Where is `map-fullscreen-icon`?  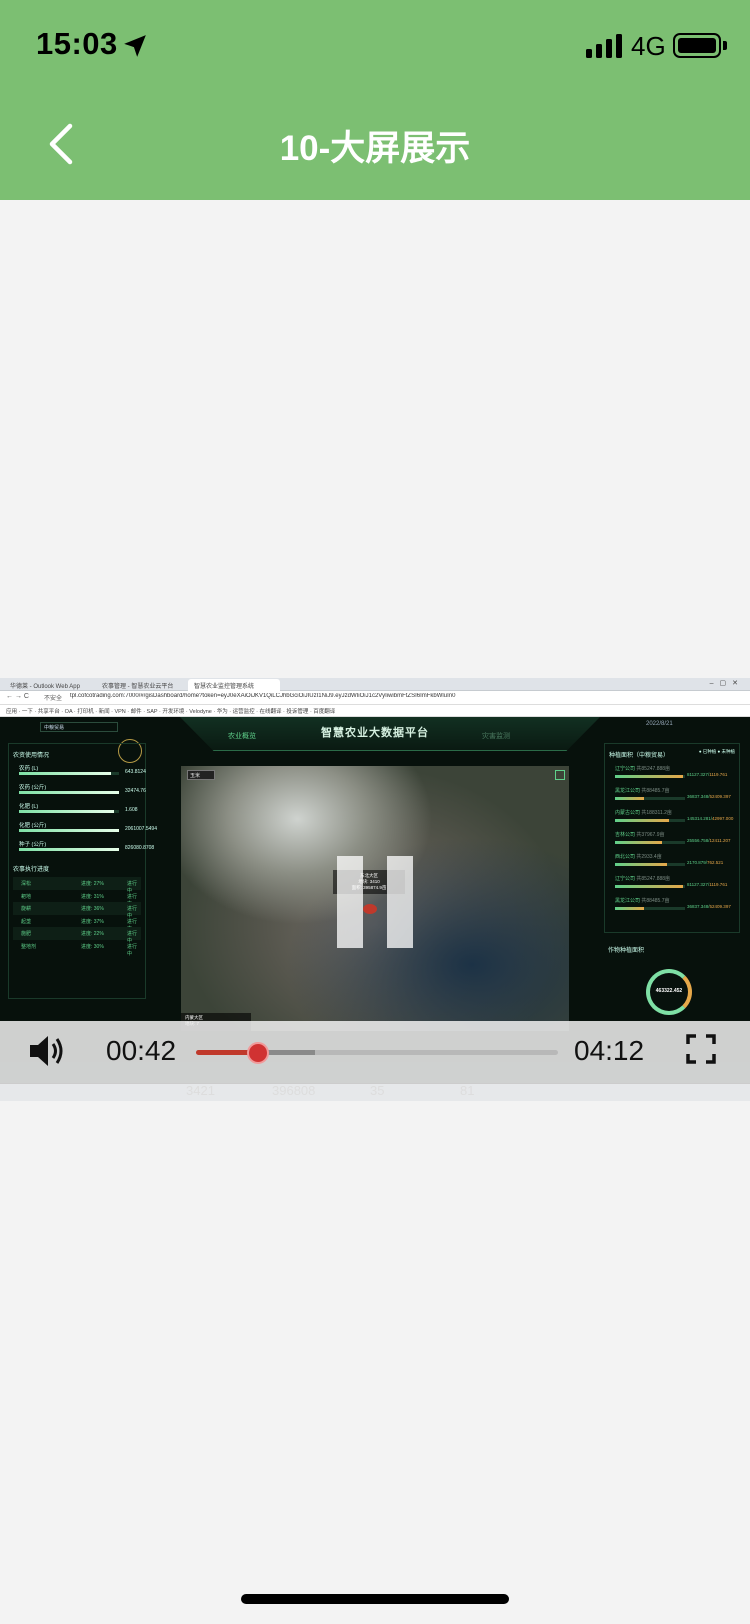
map-fullscreen-icon is located at coordinates (560, 775).